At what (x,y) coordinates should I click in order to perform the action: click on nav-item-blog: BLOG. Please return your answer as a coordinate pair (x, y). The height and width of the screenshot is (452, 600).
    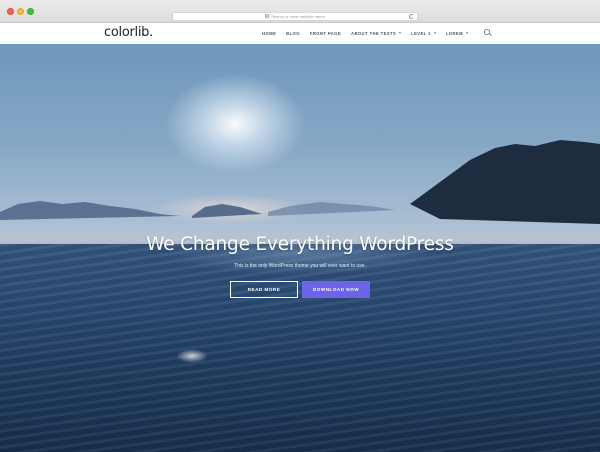
    Looking at the image, I should click on (293, 33).